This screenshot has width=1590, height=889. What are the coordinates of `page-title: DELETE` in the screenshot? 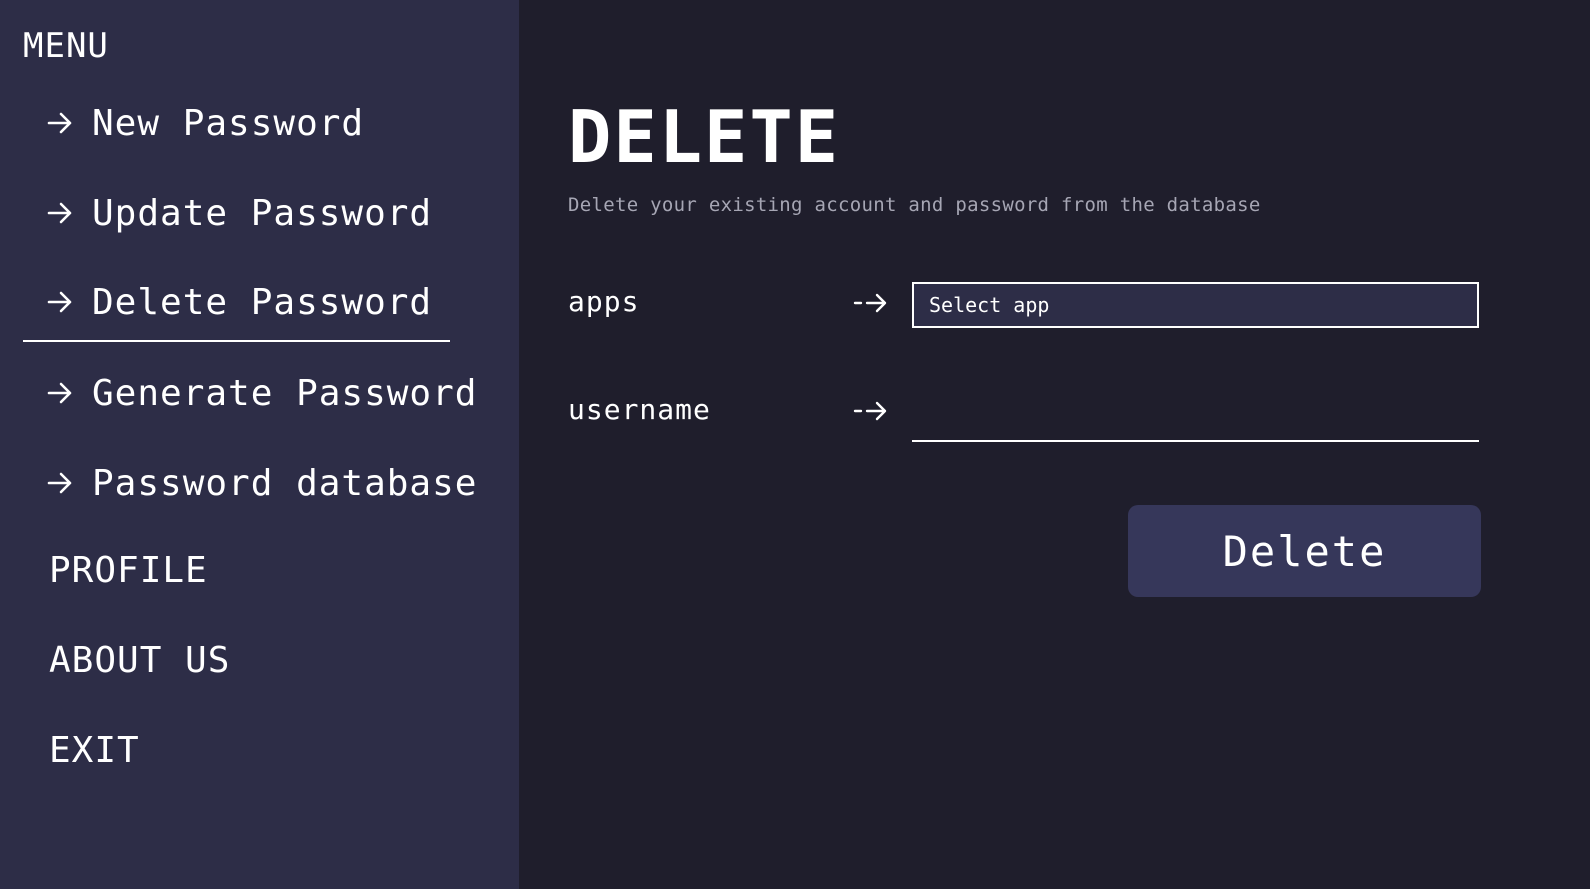 It's located at (704, 137).